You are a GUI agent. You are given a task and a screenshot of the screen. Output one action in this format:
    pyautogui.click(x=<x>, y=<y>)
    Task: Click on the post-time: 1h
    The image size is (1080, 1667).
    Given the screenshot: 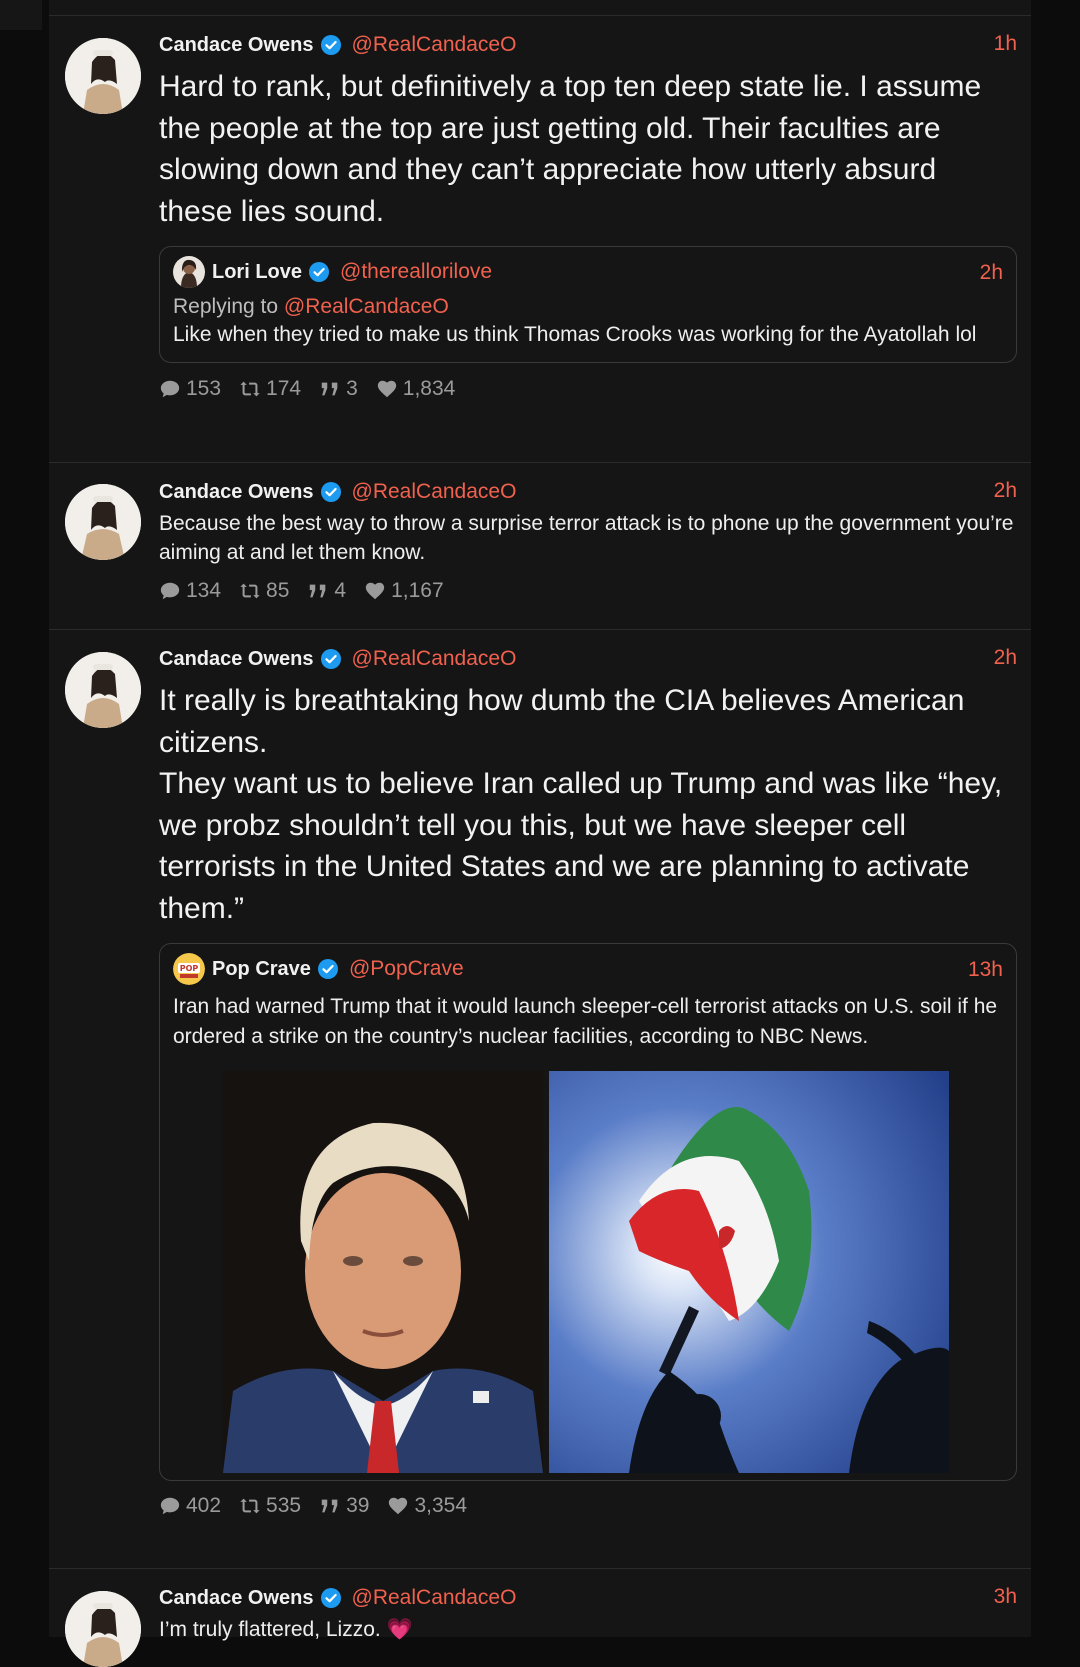 What is the action you would take?
    pyautogui.click(x=1005, y=44)
    